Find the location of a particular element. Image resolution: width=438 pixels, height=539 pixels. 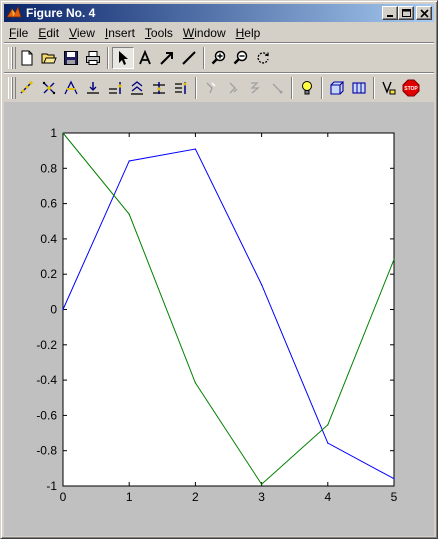

stop-button: STOP is located at coordinates (411, 88).